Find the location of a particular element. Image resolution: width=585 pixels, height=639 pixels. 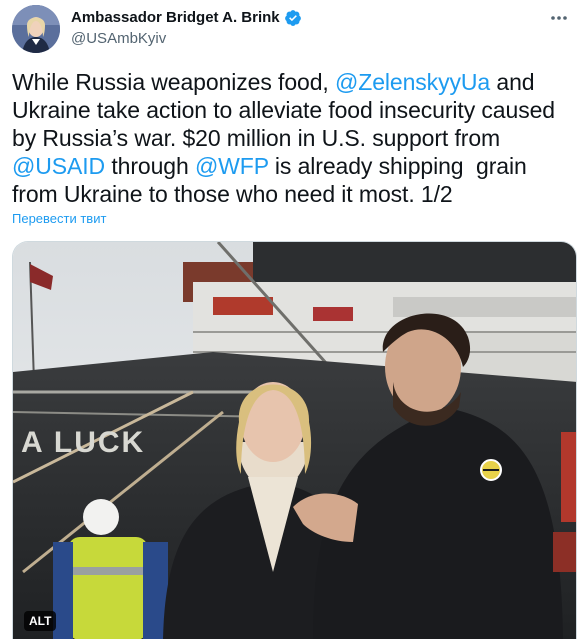

mention-link: @USAID is located at coordinates (58, 166).